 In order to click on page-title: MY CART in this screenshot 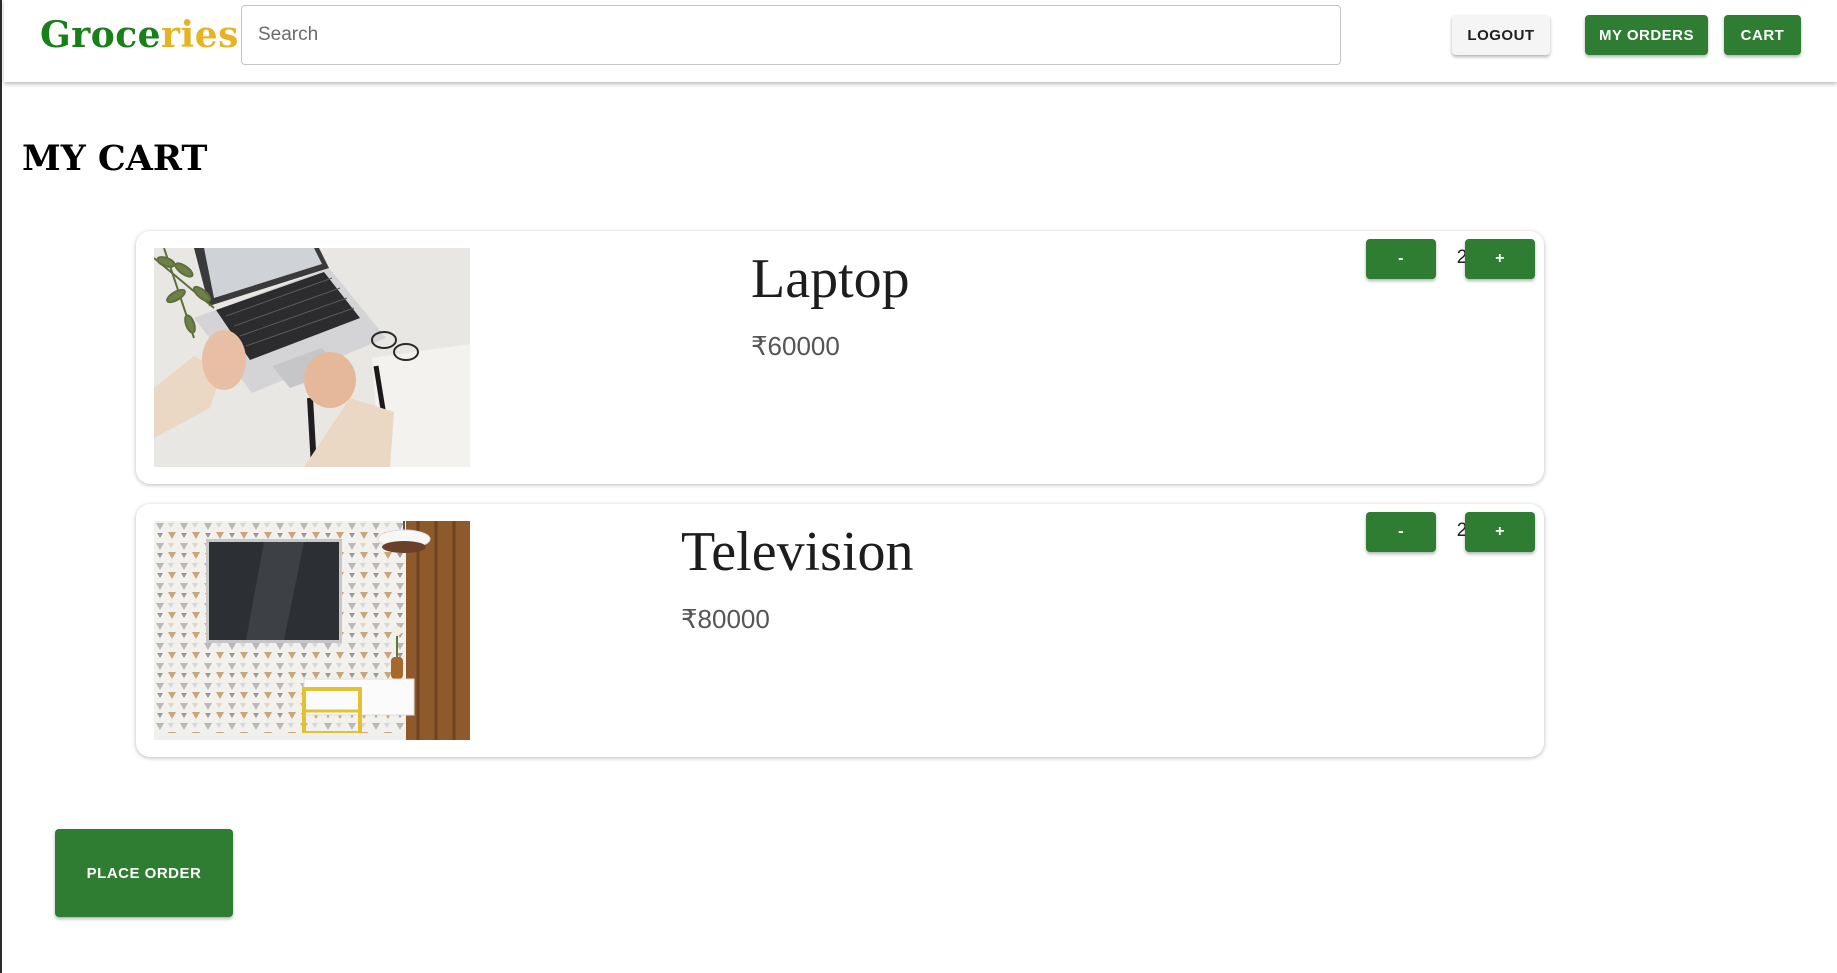, I will do `click(115, 158)`.